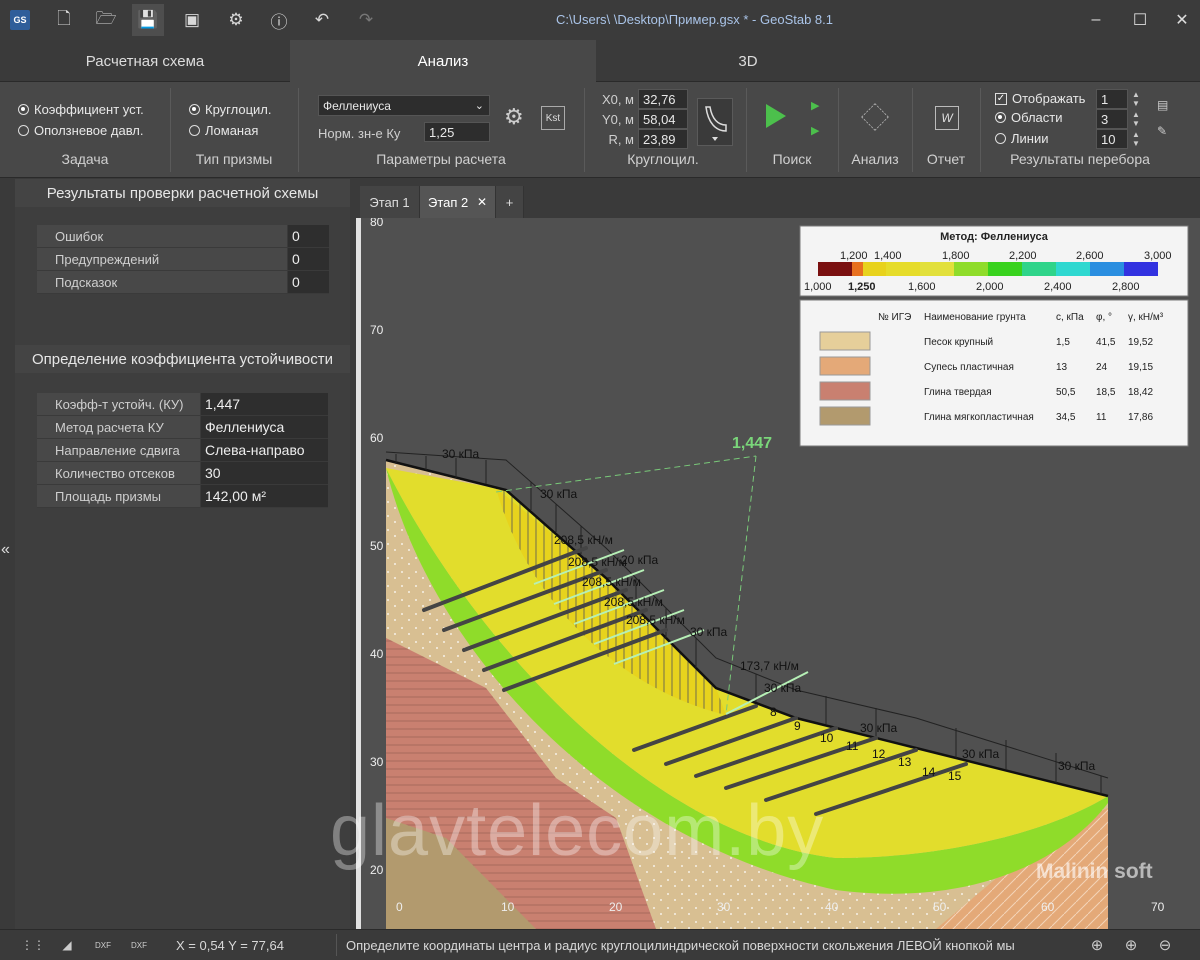 The width and height of the screenshot is (1200, 960). Describe the element at coordinates (776, 116) in the screenshot. I see `search-run-icon` at that location.